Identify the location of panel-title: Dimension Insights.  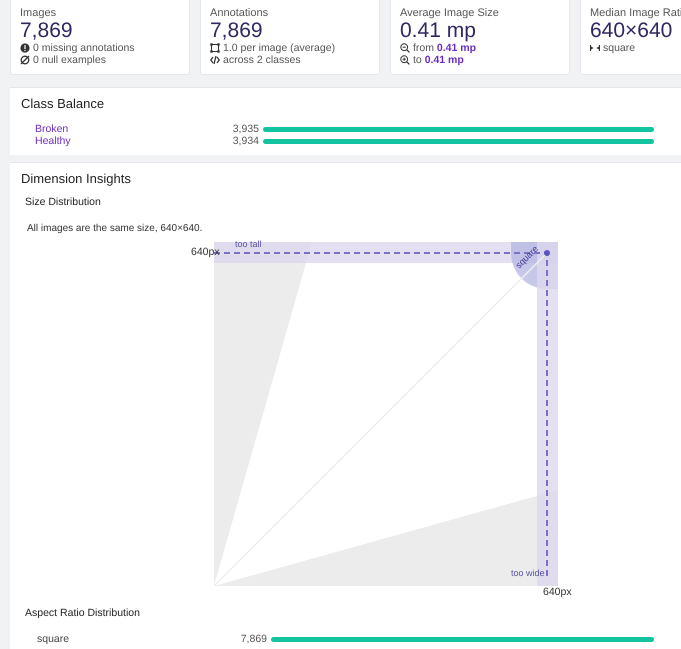
(76, 178).